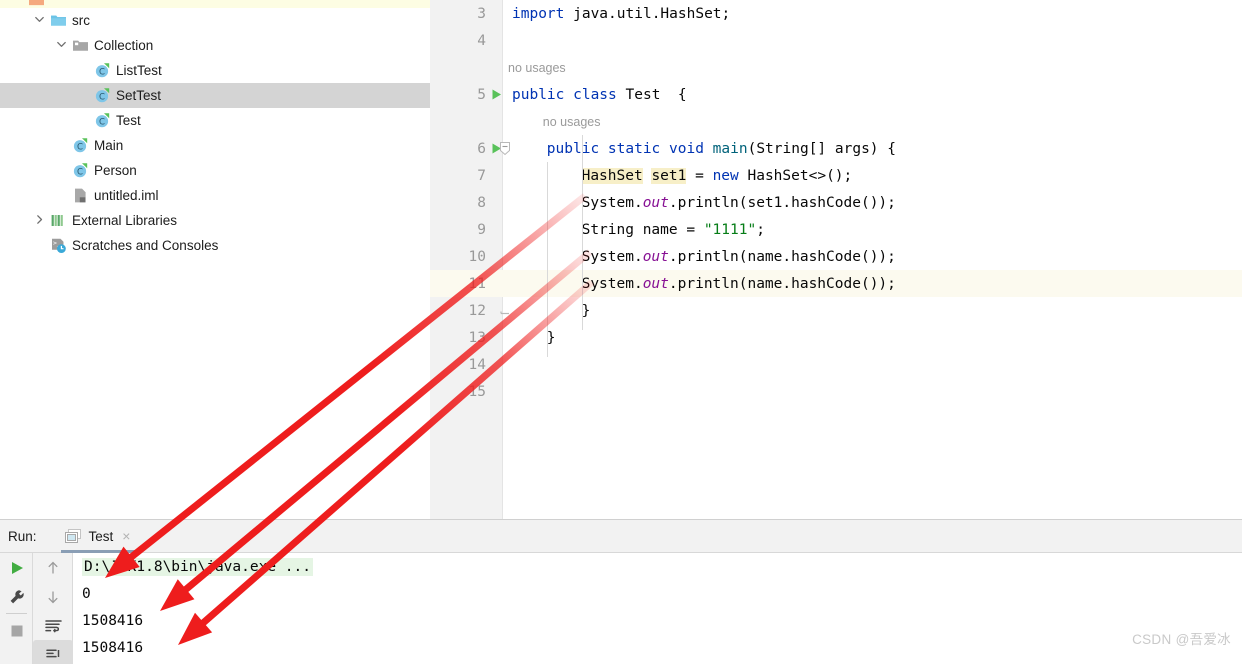 Image resolution: width=1242 pixels, height=664 pixels. Describe the element at coordinates (836, 94) in the screenshot. I see `code-line-5: 5 public class Test {` at that location.